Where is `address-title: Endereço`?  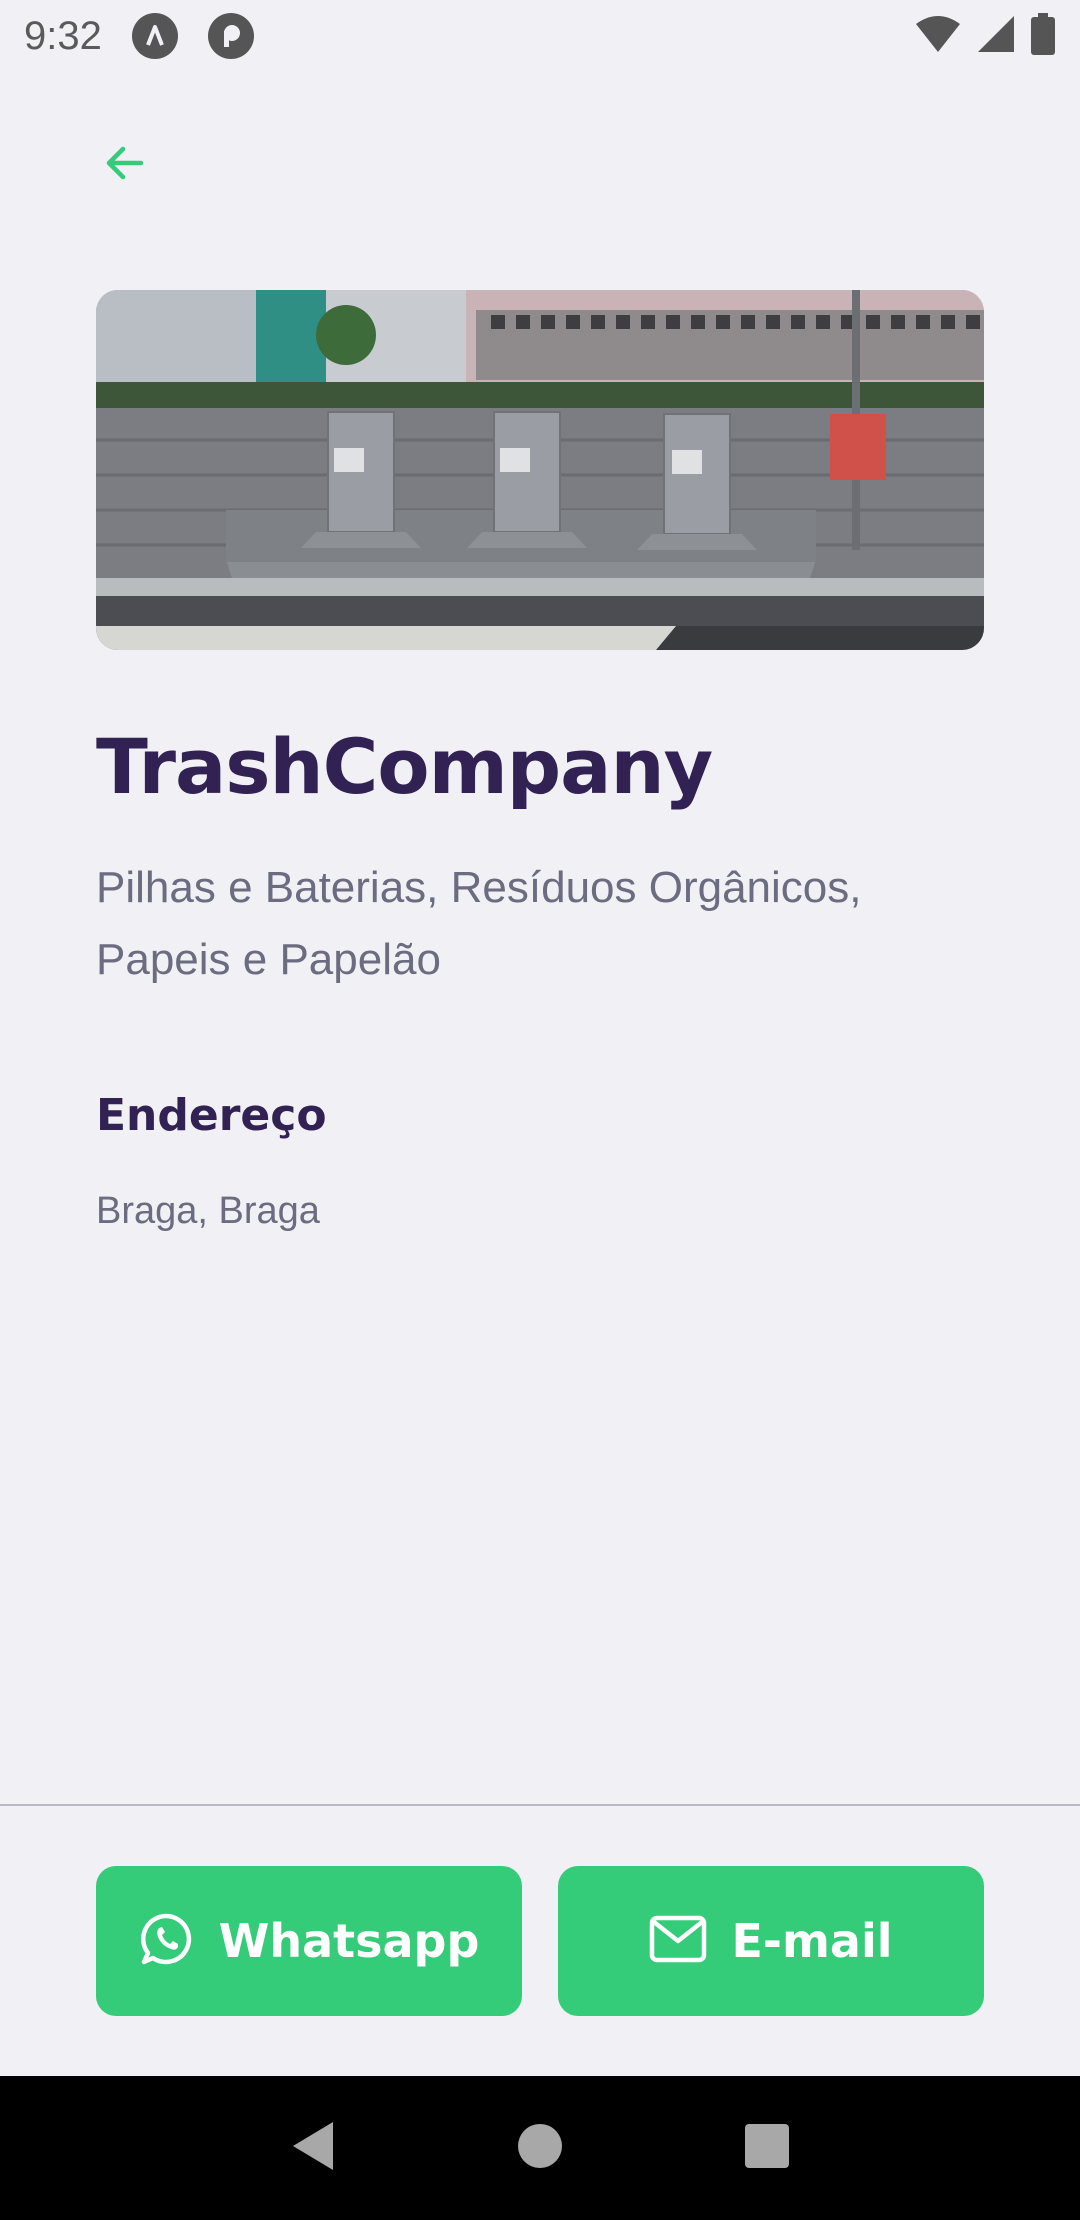
address-title: Endereço is located at coordinates (211, 1115).